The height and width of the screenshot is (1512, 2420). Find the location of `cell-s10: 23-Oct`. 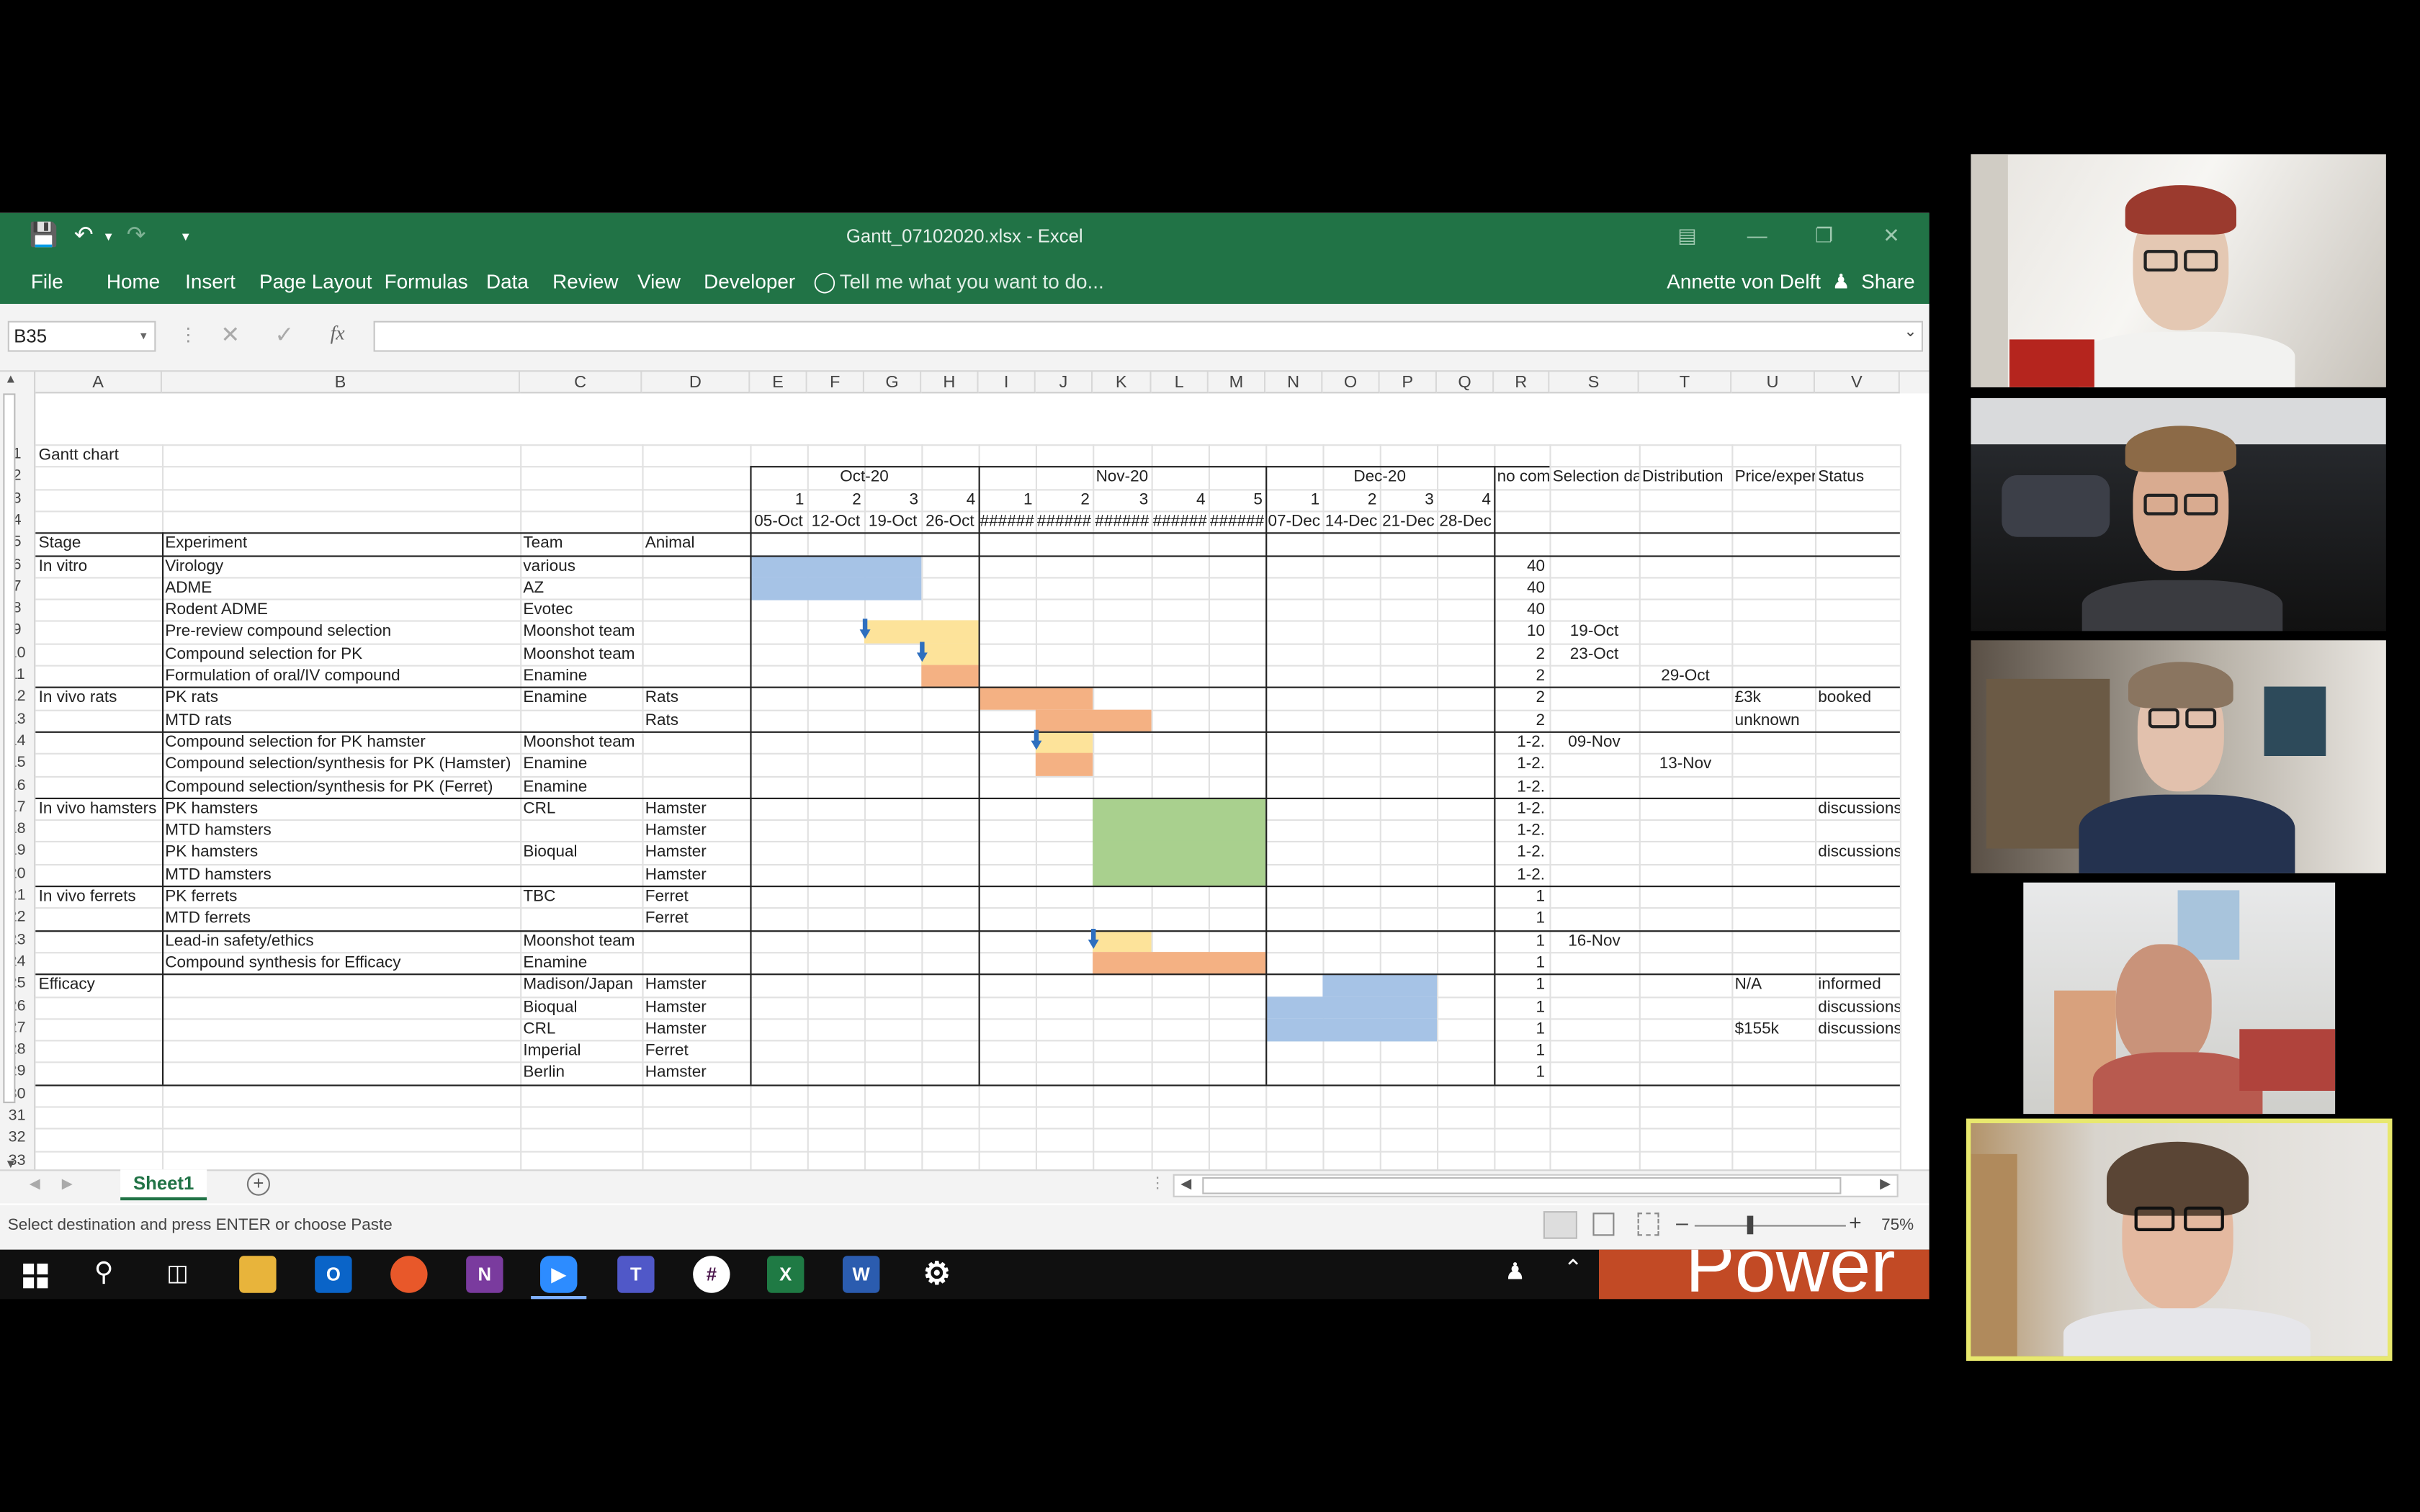

cell-s10: 23-Oct is located at coordinates (1594, 654).